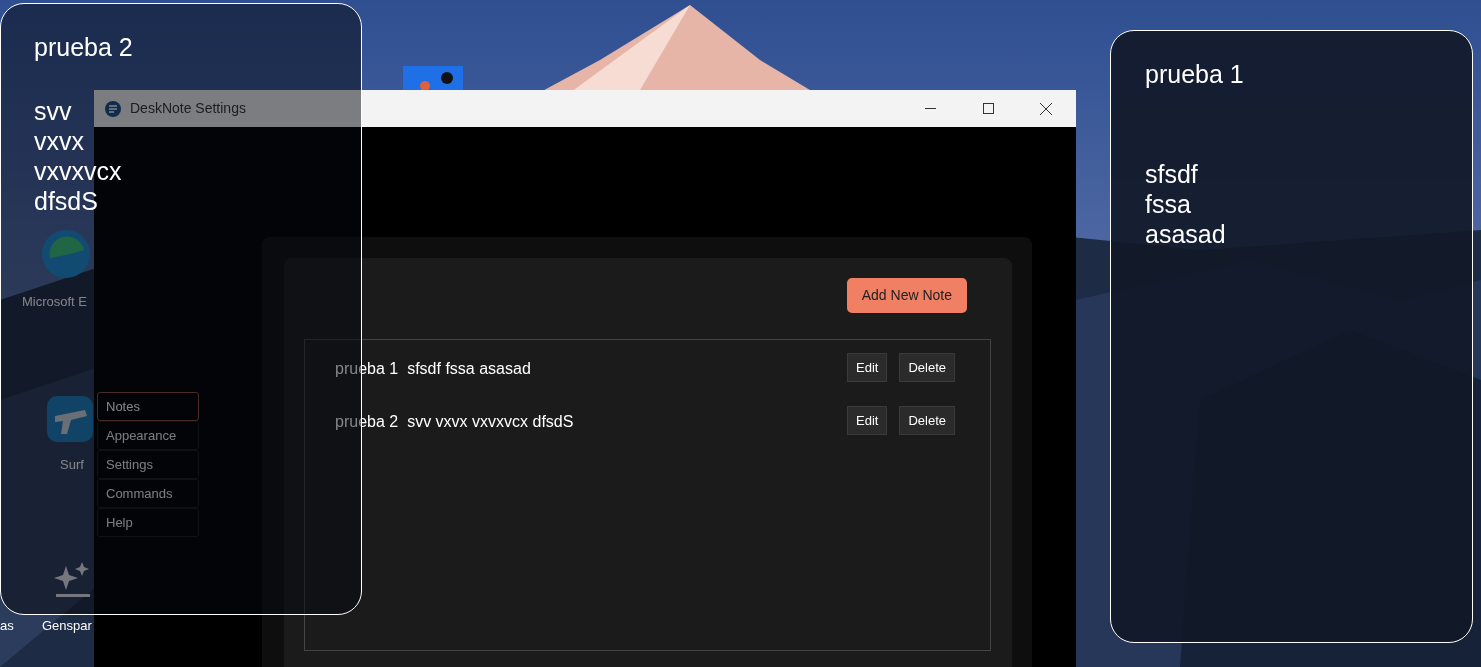  What do you see at coordinates (930, 108) in the screenshot?
I see `minimize-icon` at bounding box center [930, 108].